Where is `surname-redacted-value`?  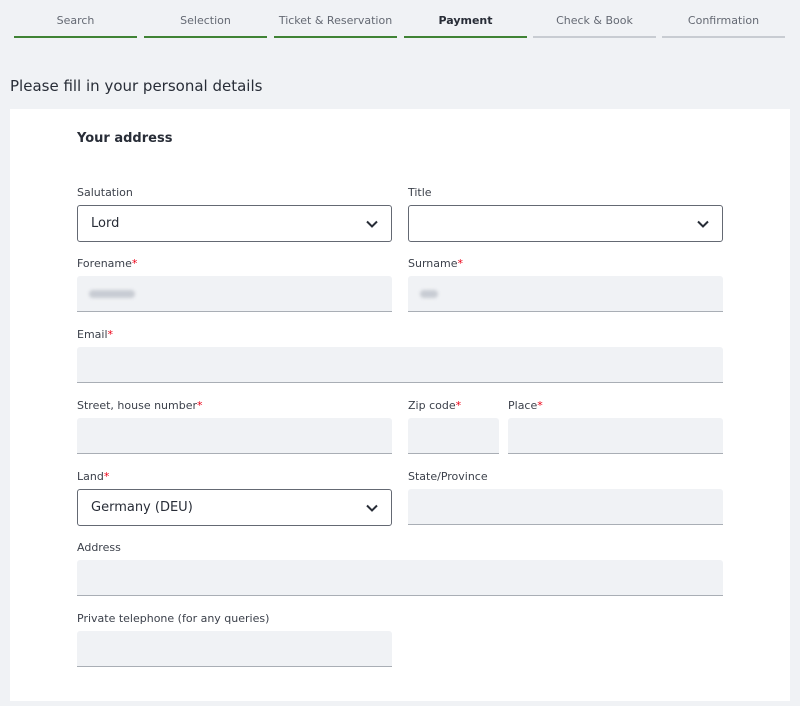 surname-redacted-value is located at coordinates (429, 294).